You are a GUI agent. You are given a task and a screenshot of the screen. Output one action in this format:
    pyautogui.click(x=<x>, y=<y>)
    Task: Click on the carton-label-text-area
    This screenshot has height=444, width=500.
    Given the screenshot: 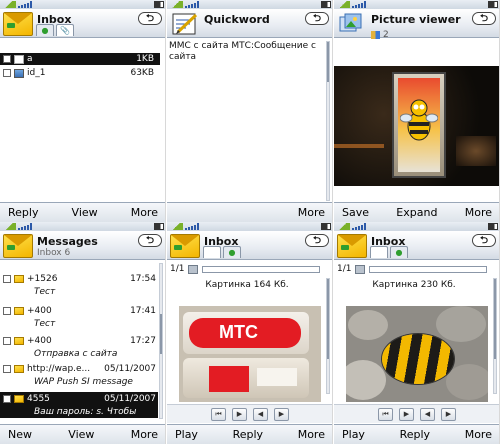 What is the action you would take?
    pyautogui.click(x=277, y=377)
    